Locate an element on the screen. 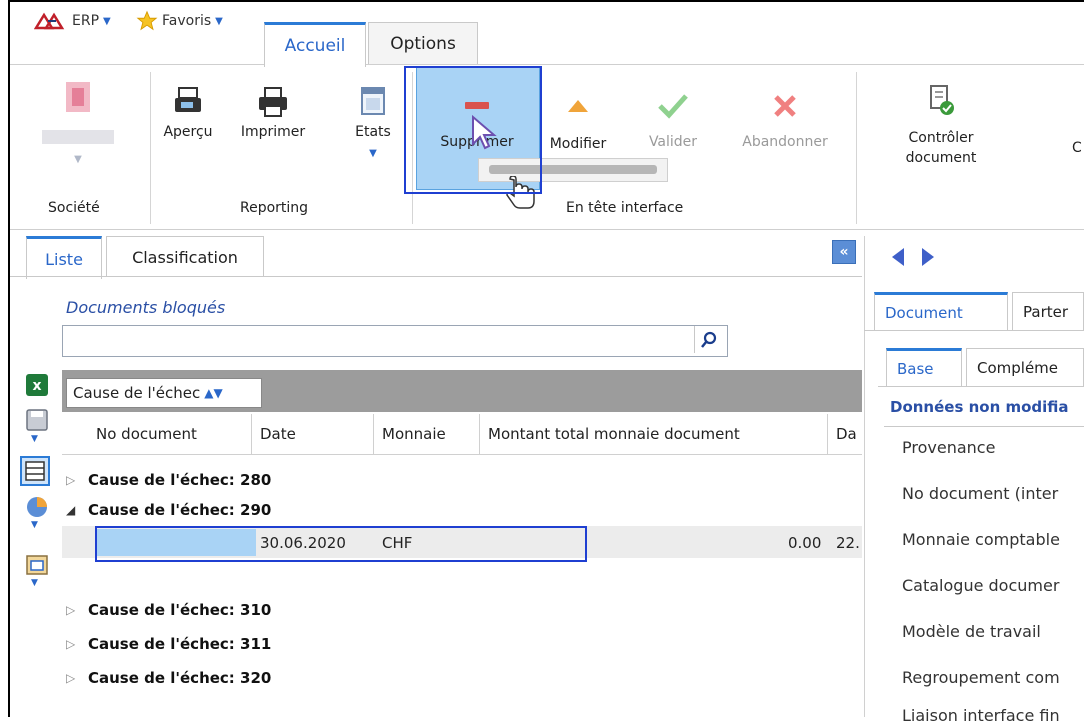 The height and width of the screenshot is (725, 1084). group-row: ◢ Cause de l'échec: 290 is located at coordinates (168, 510).